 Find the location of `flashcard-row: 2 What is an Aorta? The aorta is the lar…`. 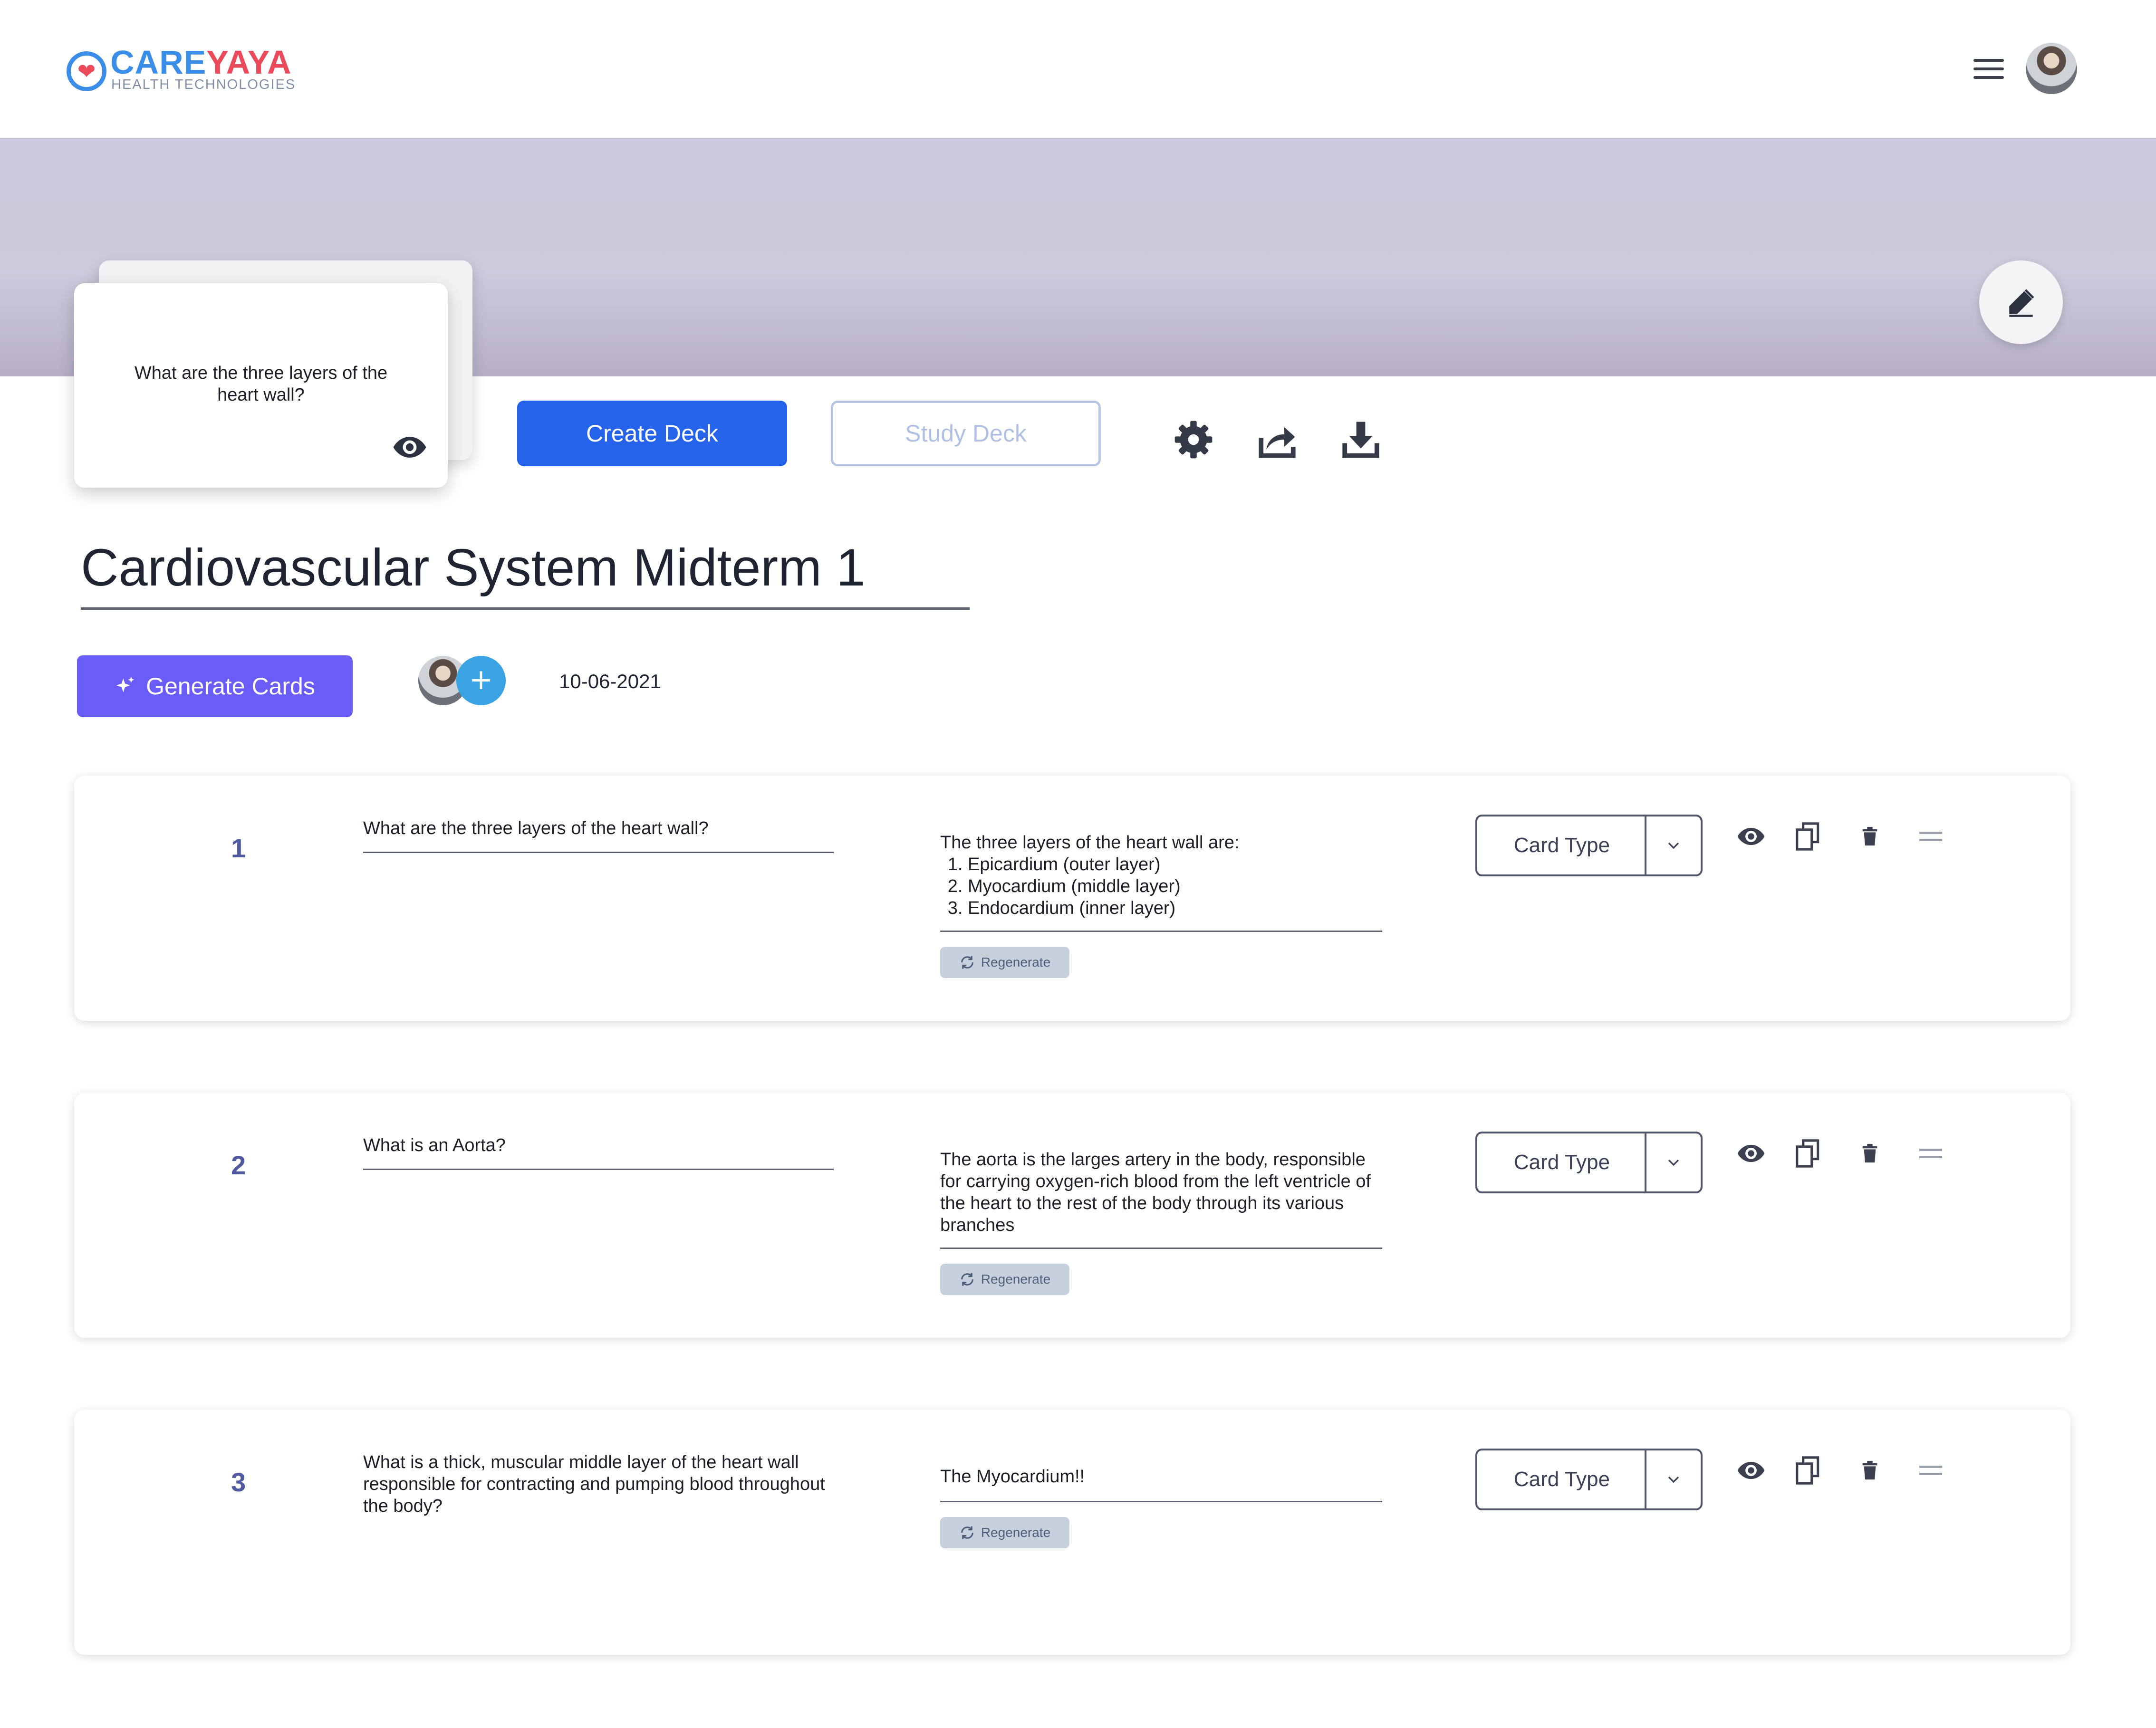

flashcard-row: 2 What is an Aorta? The aorta is the lar… is located at coordinates (1072, 1215).